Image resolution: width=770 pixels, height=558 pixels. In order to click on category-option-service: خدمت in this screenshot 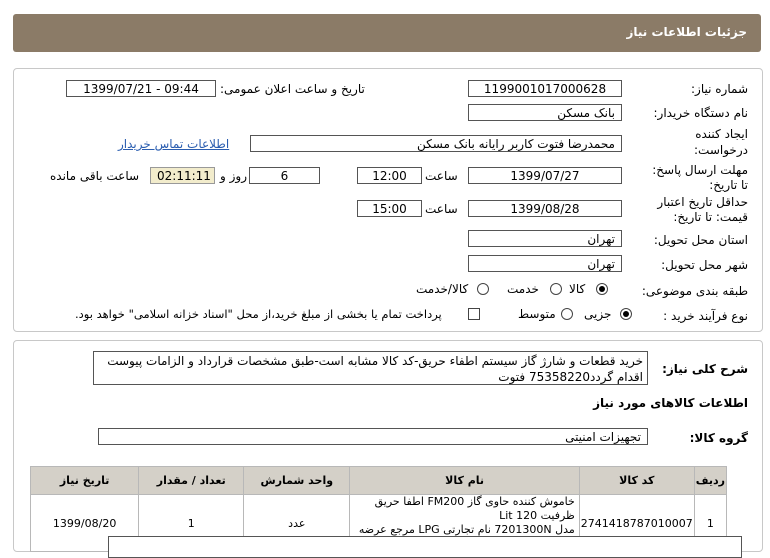, I will do `click(523, 289)`.